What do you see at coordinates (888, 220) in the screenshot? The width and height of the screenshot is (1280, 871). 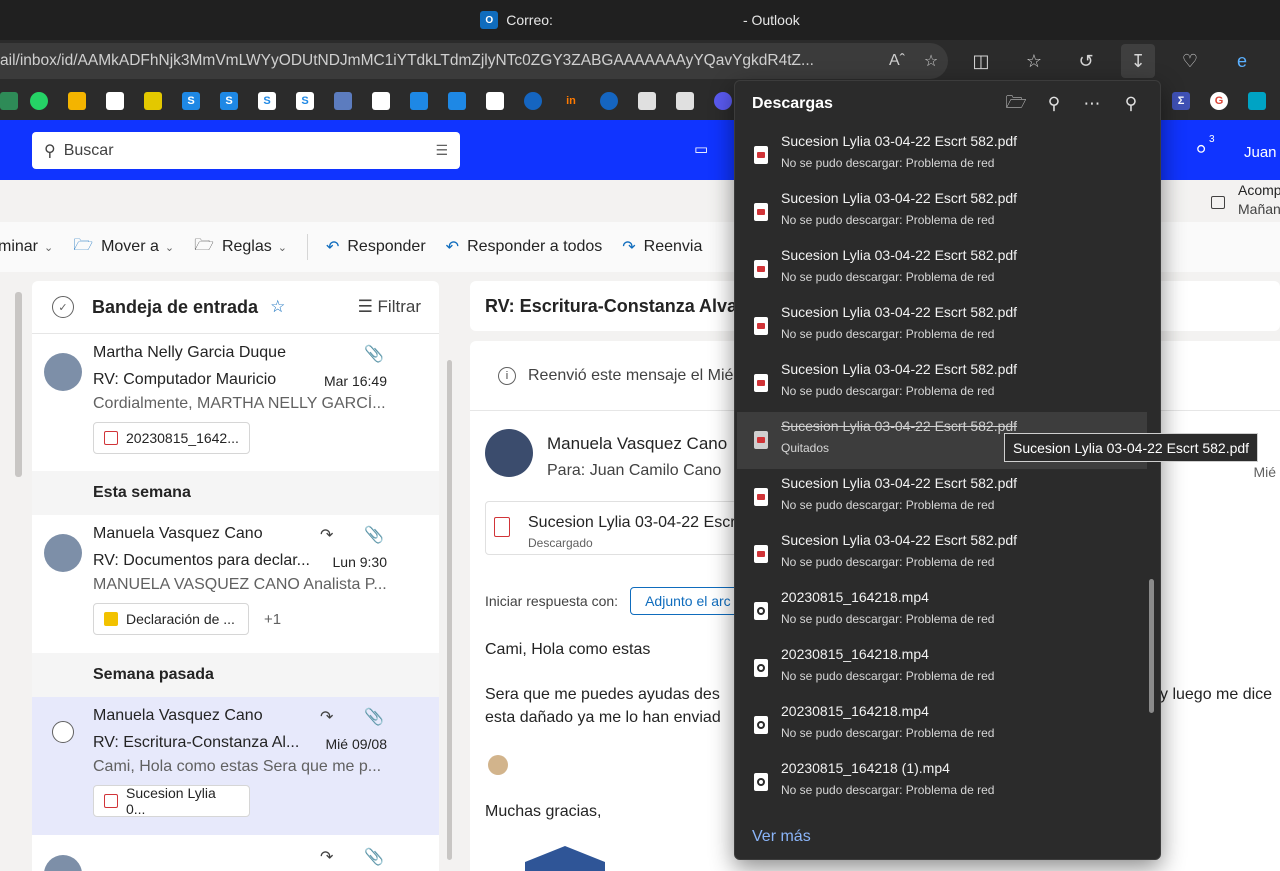 I see `download-status: No se pudo descargar: Problema de red` at bounding box center [888, 220].